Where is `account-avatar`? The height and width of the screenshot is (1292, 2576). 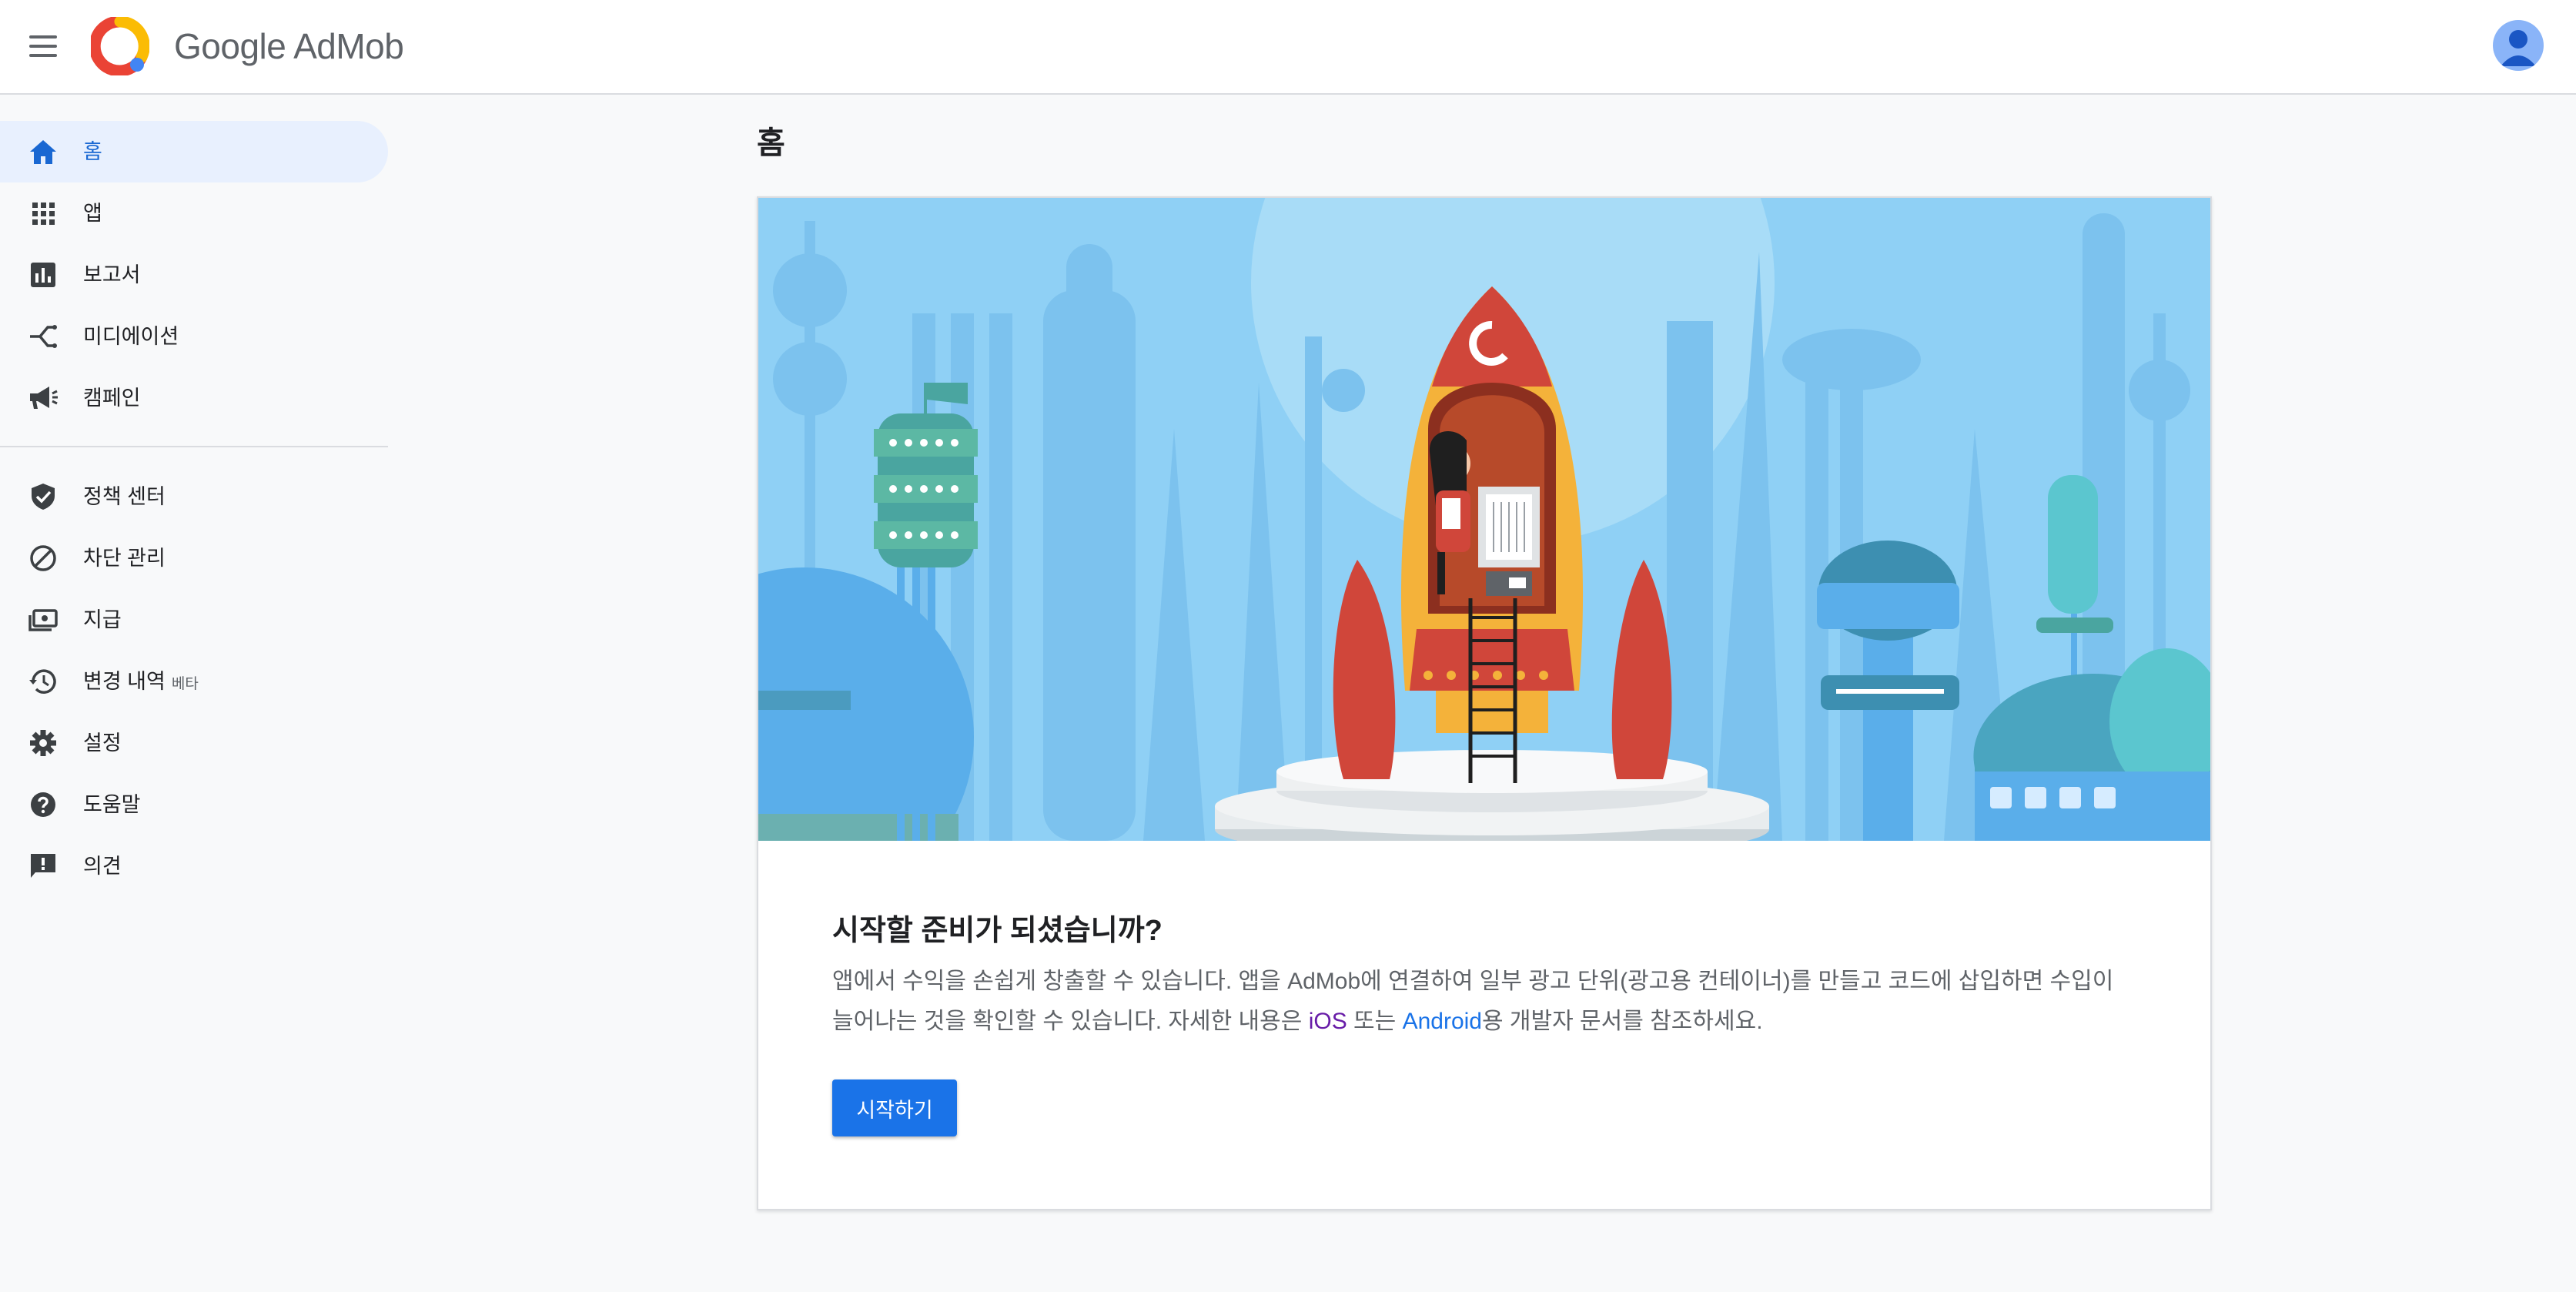
account-avatar is located at coordinates (2519, 45).